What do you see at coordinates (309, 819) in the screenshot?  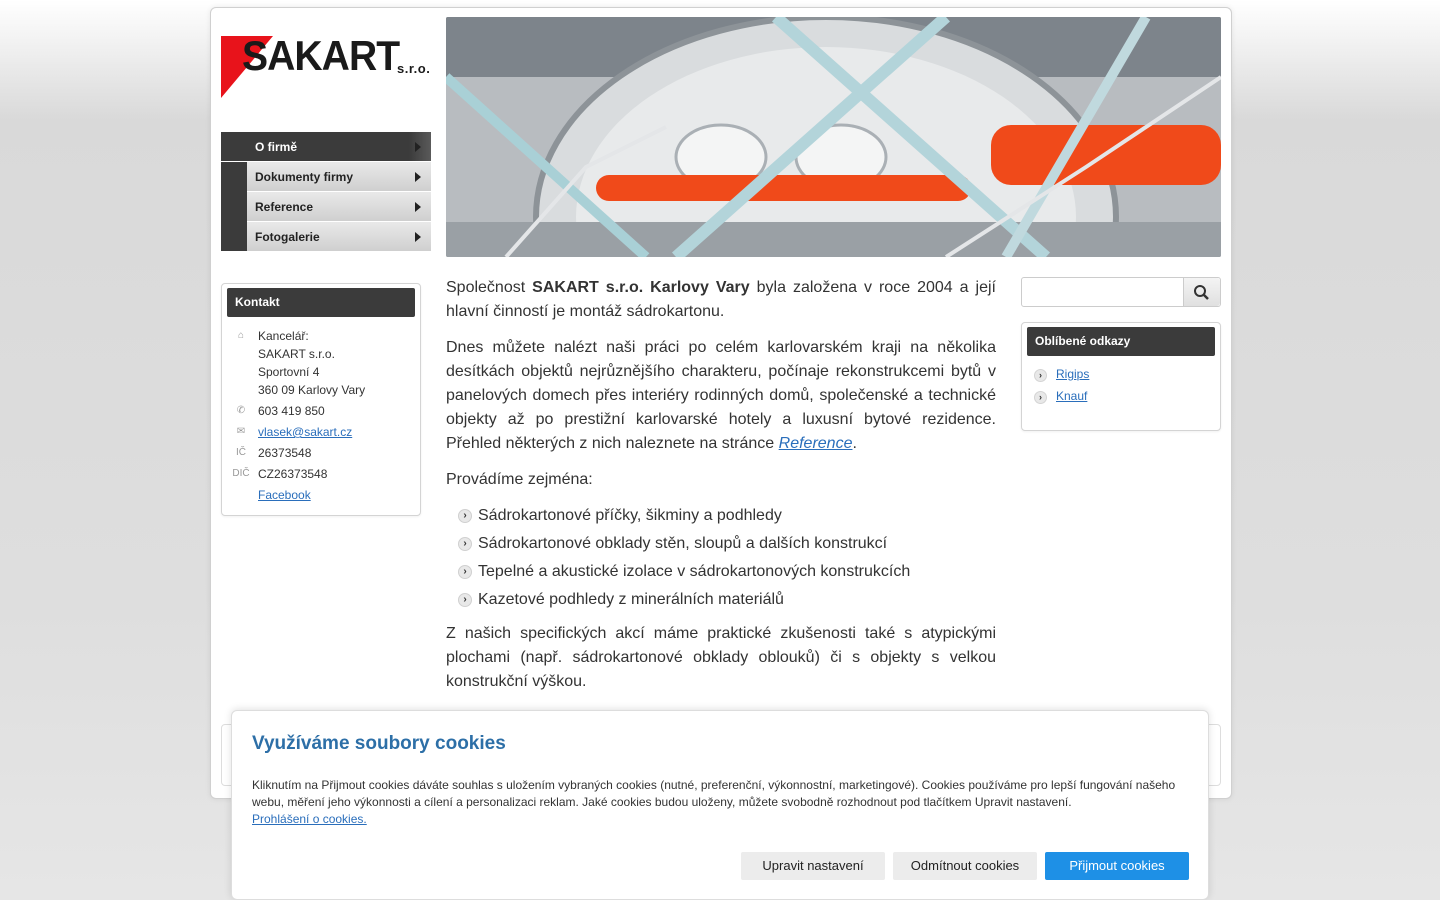 I see `cookie-policy-link: Prohlášení o cookies.` at bounding box center [309, 819].